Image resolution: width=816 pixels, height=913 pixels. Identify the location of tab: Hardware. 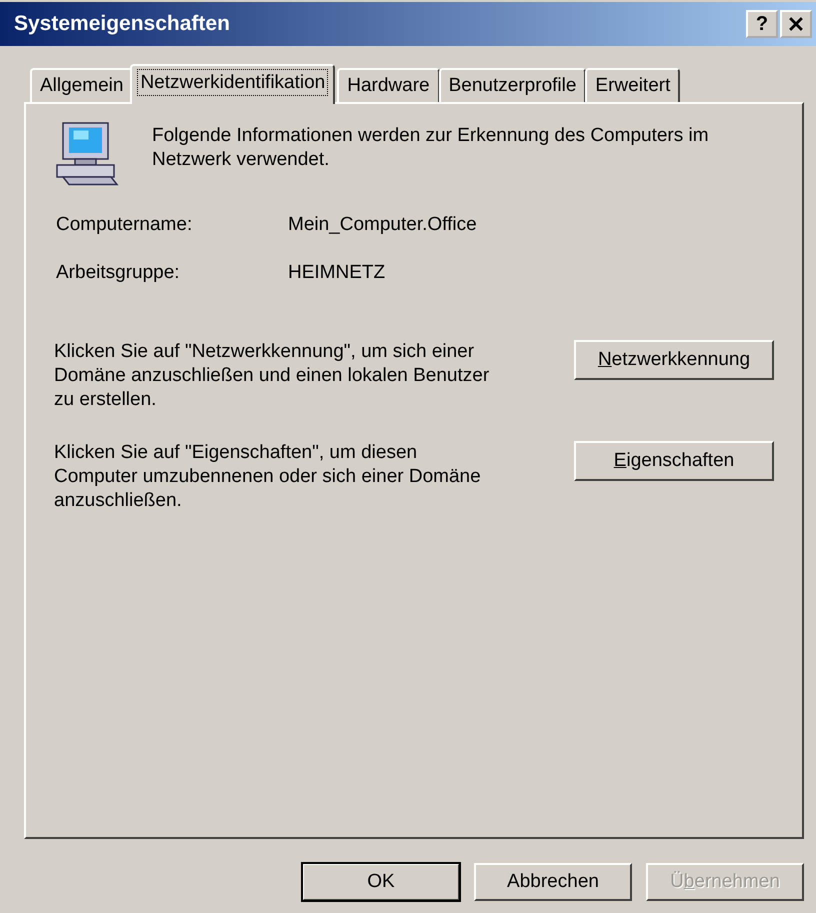
(388, 85).